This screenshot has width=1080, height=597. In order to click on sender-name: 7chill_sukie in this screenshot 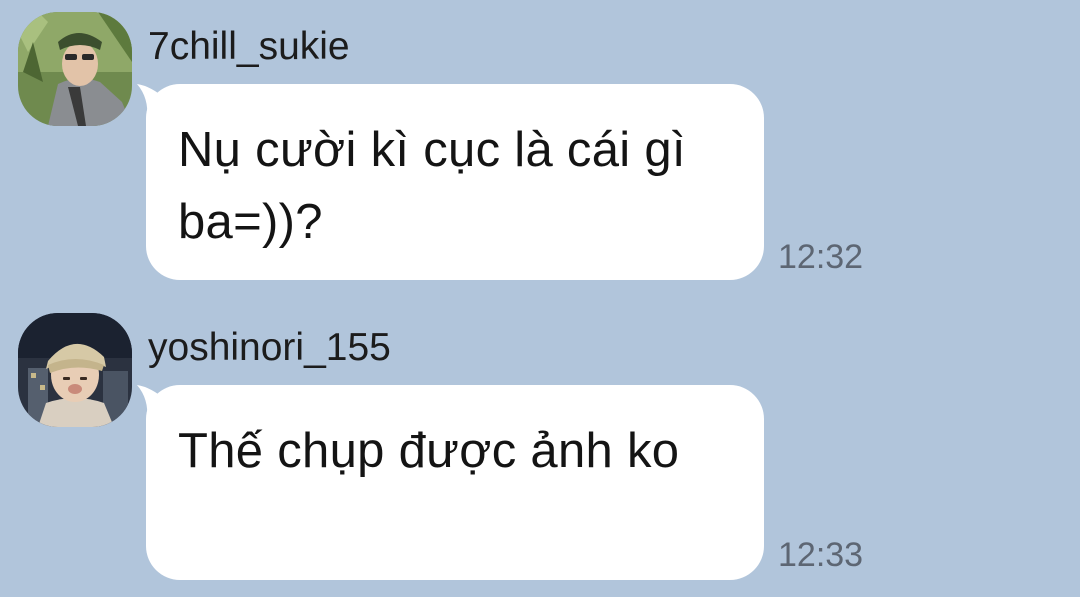, I will do `click(249, 47)`.